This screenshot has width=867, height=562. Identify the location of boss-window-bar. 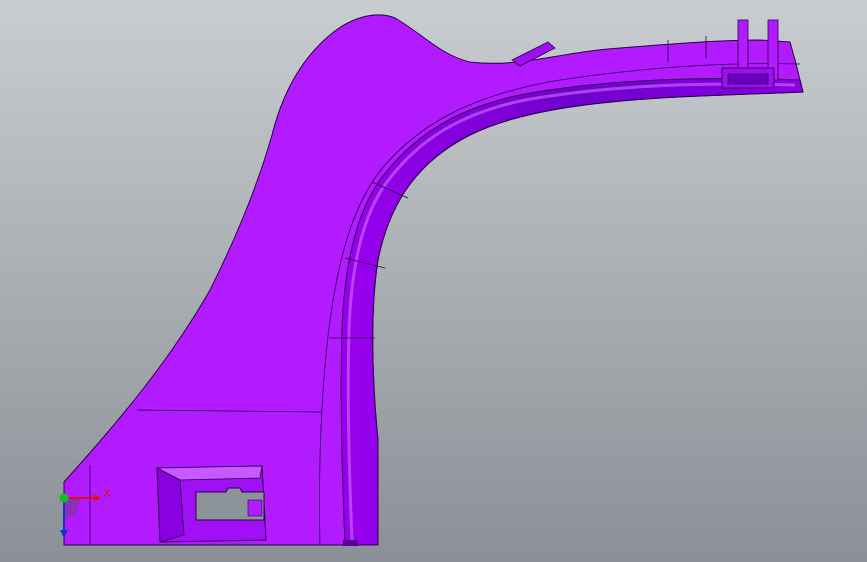
(255, 508).